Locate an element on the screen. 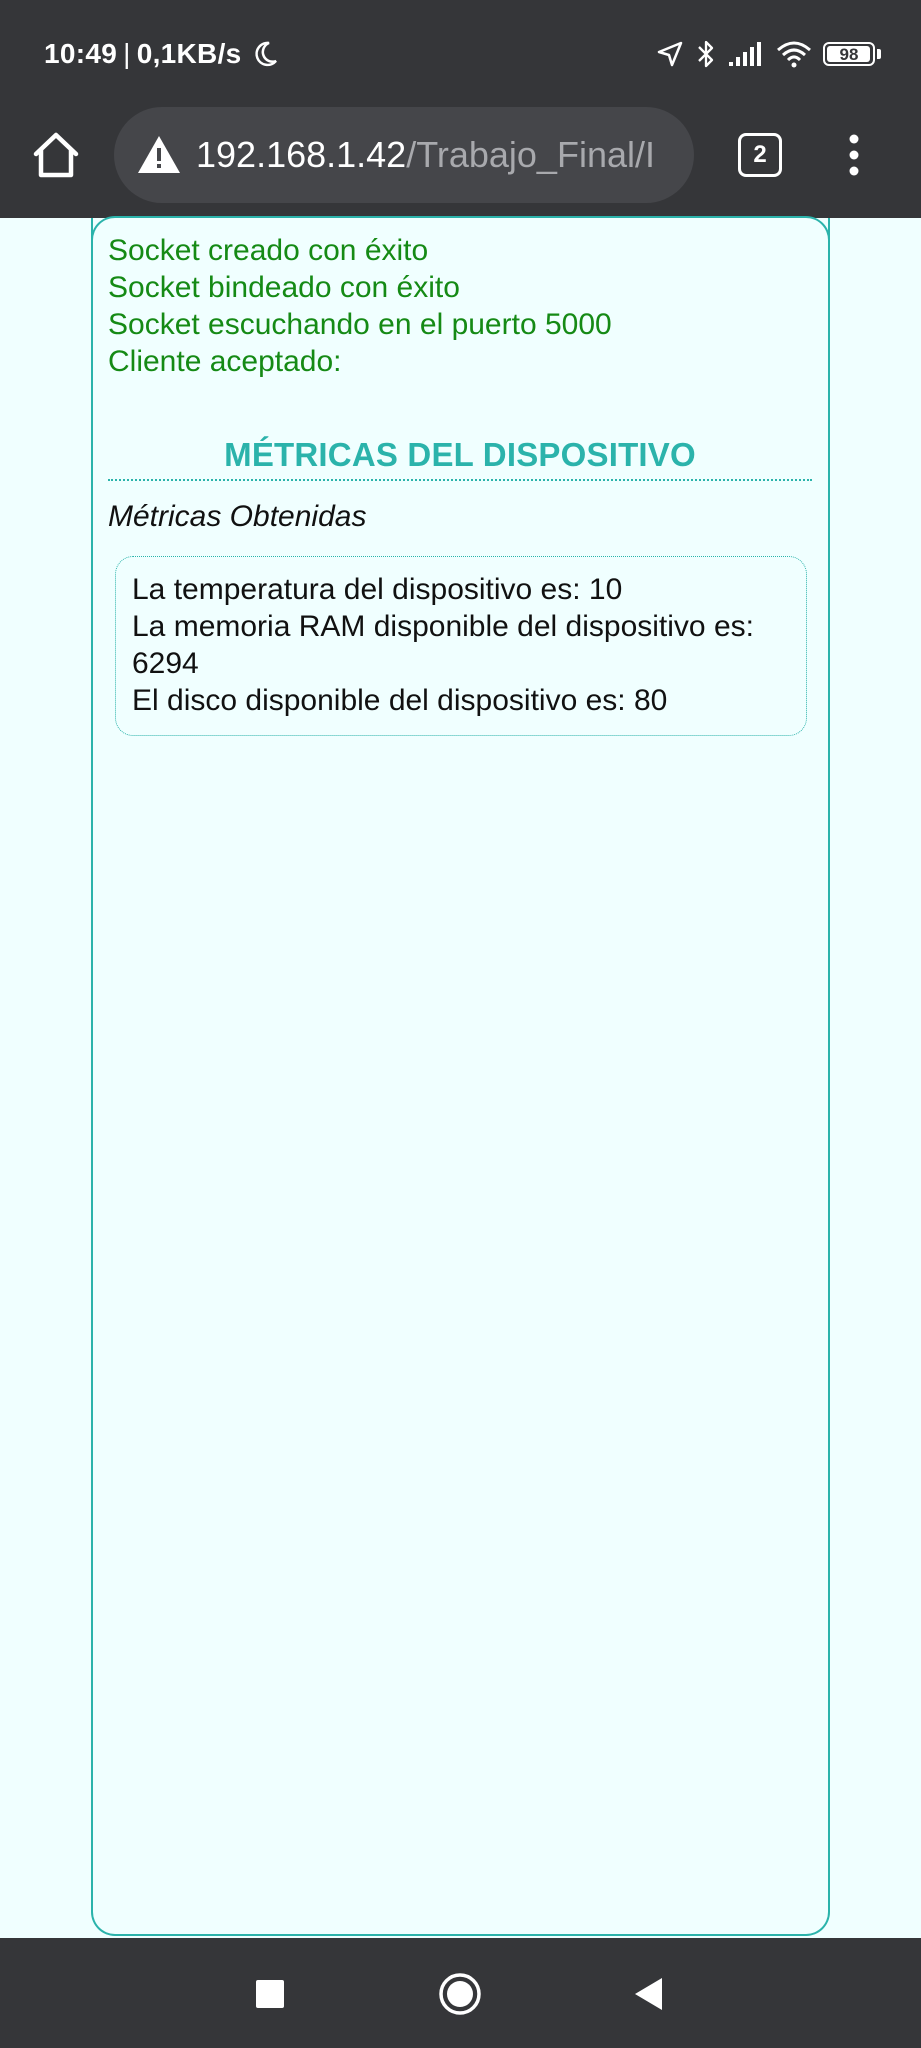 The width and height of the screenshot is (921, 2048). status-bar: 10:49 | 0,1KB/s 98 is located at coordinates (460, 51).